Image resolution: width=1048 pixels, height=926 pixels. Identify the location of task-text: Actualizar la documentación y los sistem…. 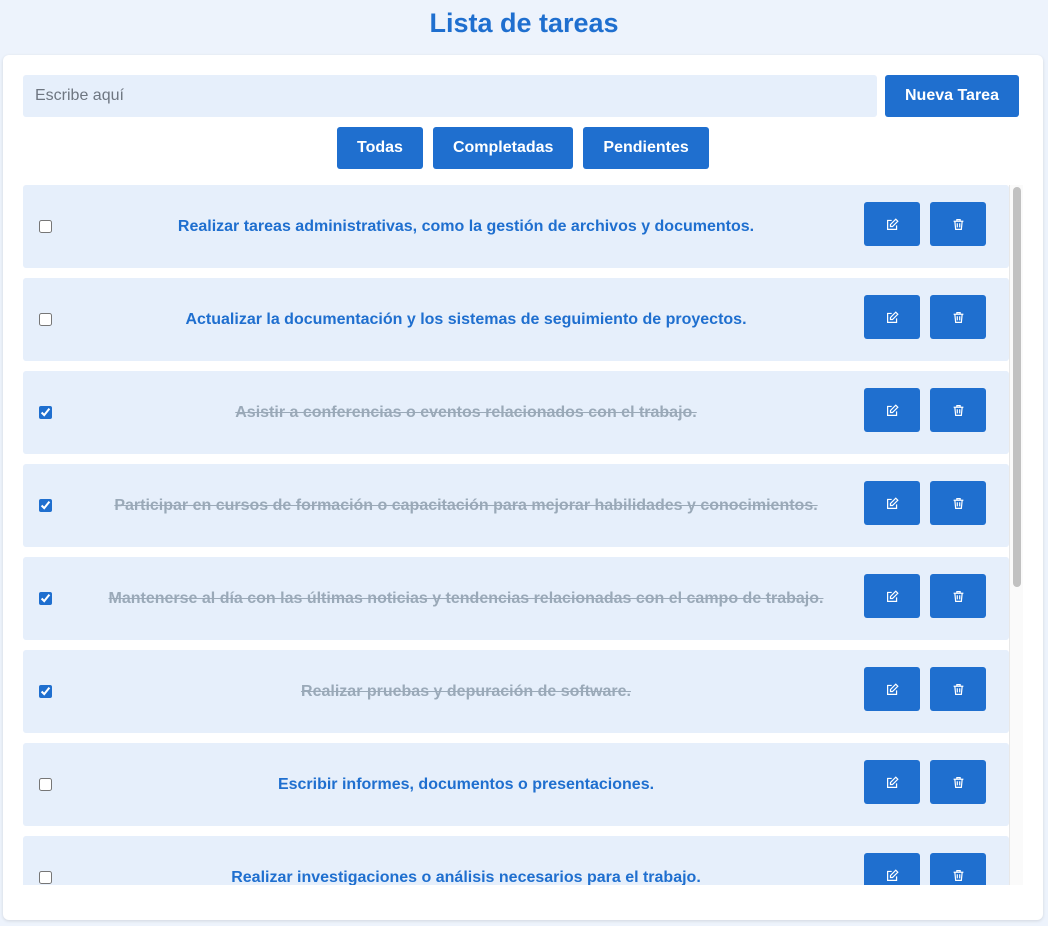
(466, 319).